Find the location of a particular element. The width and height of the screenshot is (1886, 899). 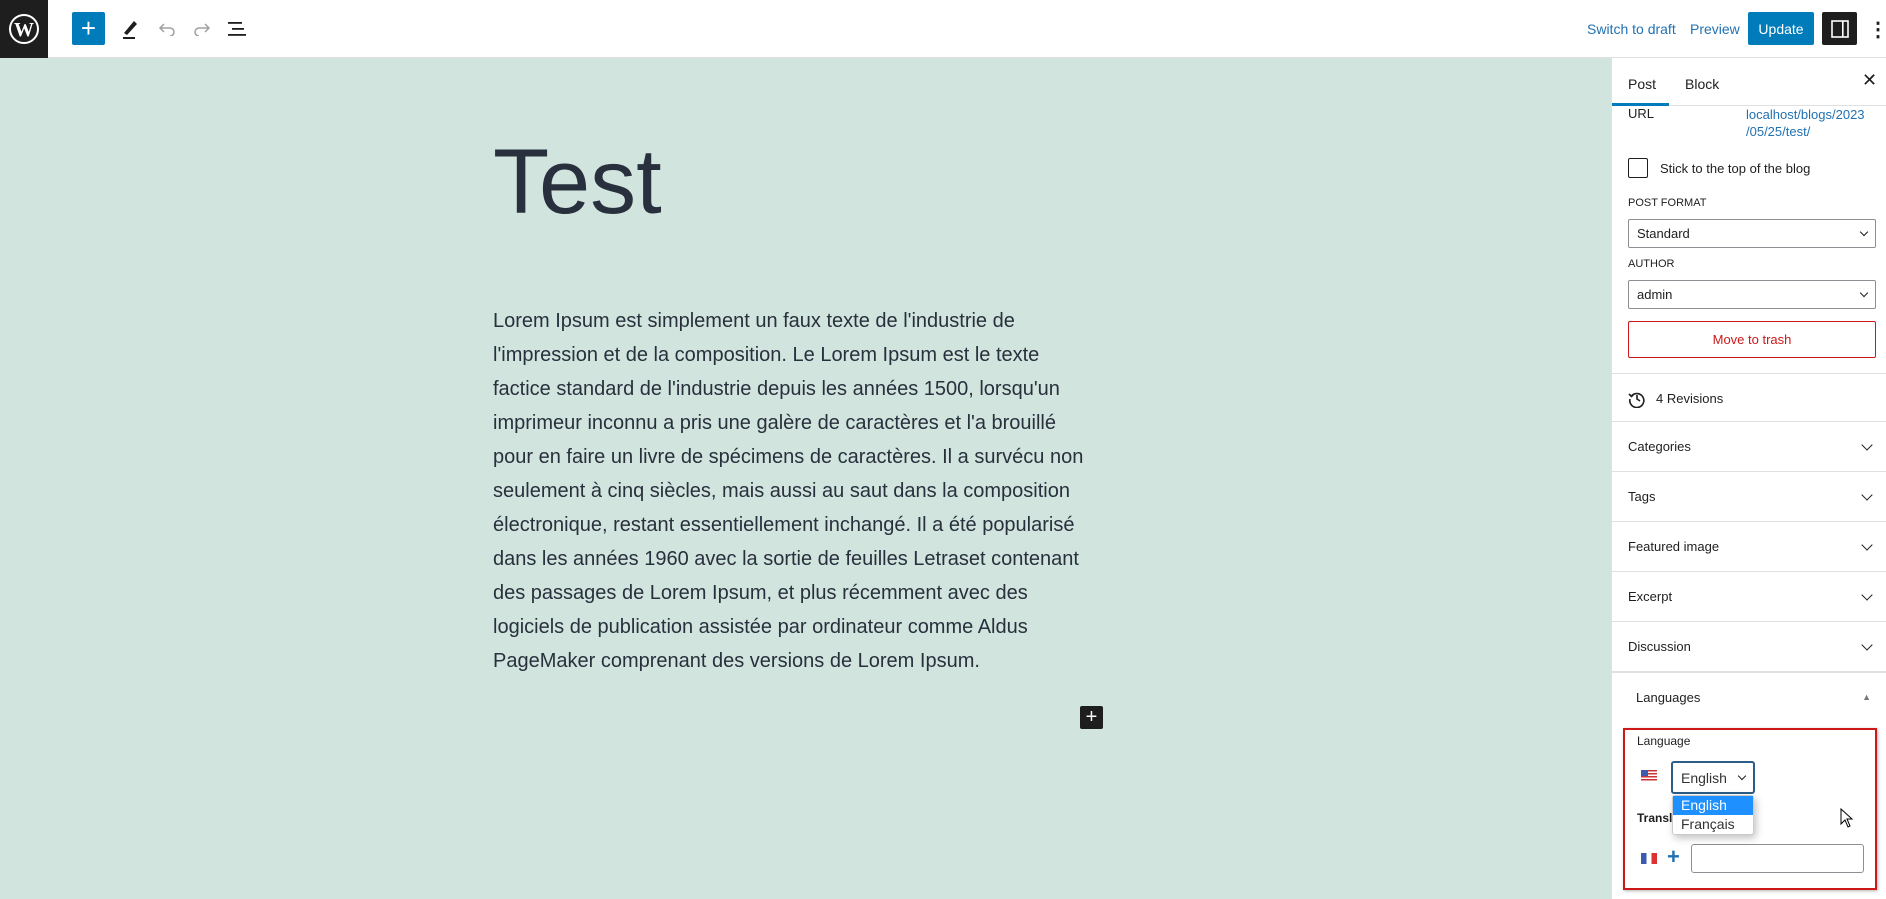

fr-flag-icon is located at coordinates (1649, 858).